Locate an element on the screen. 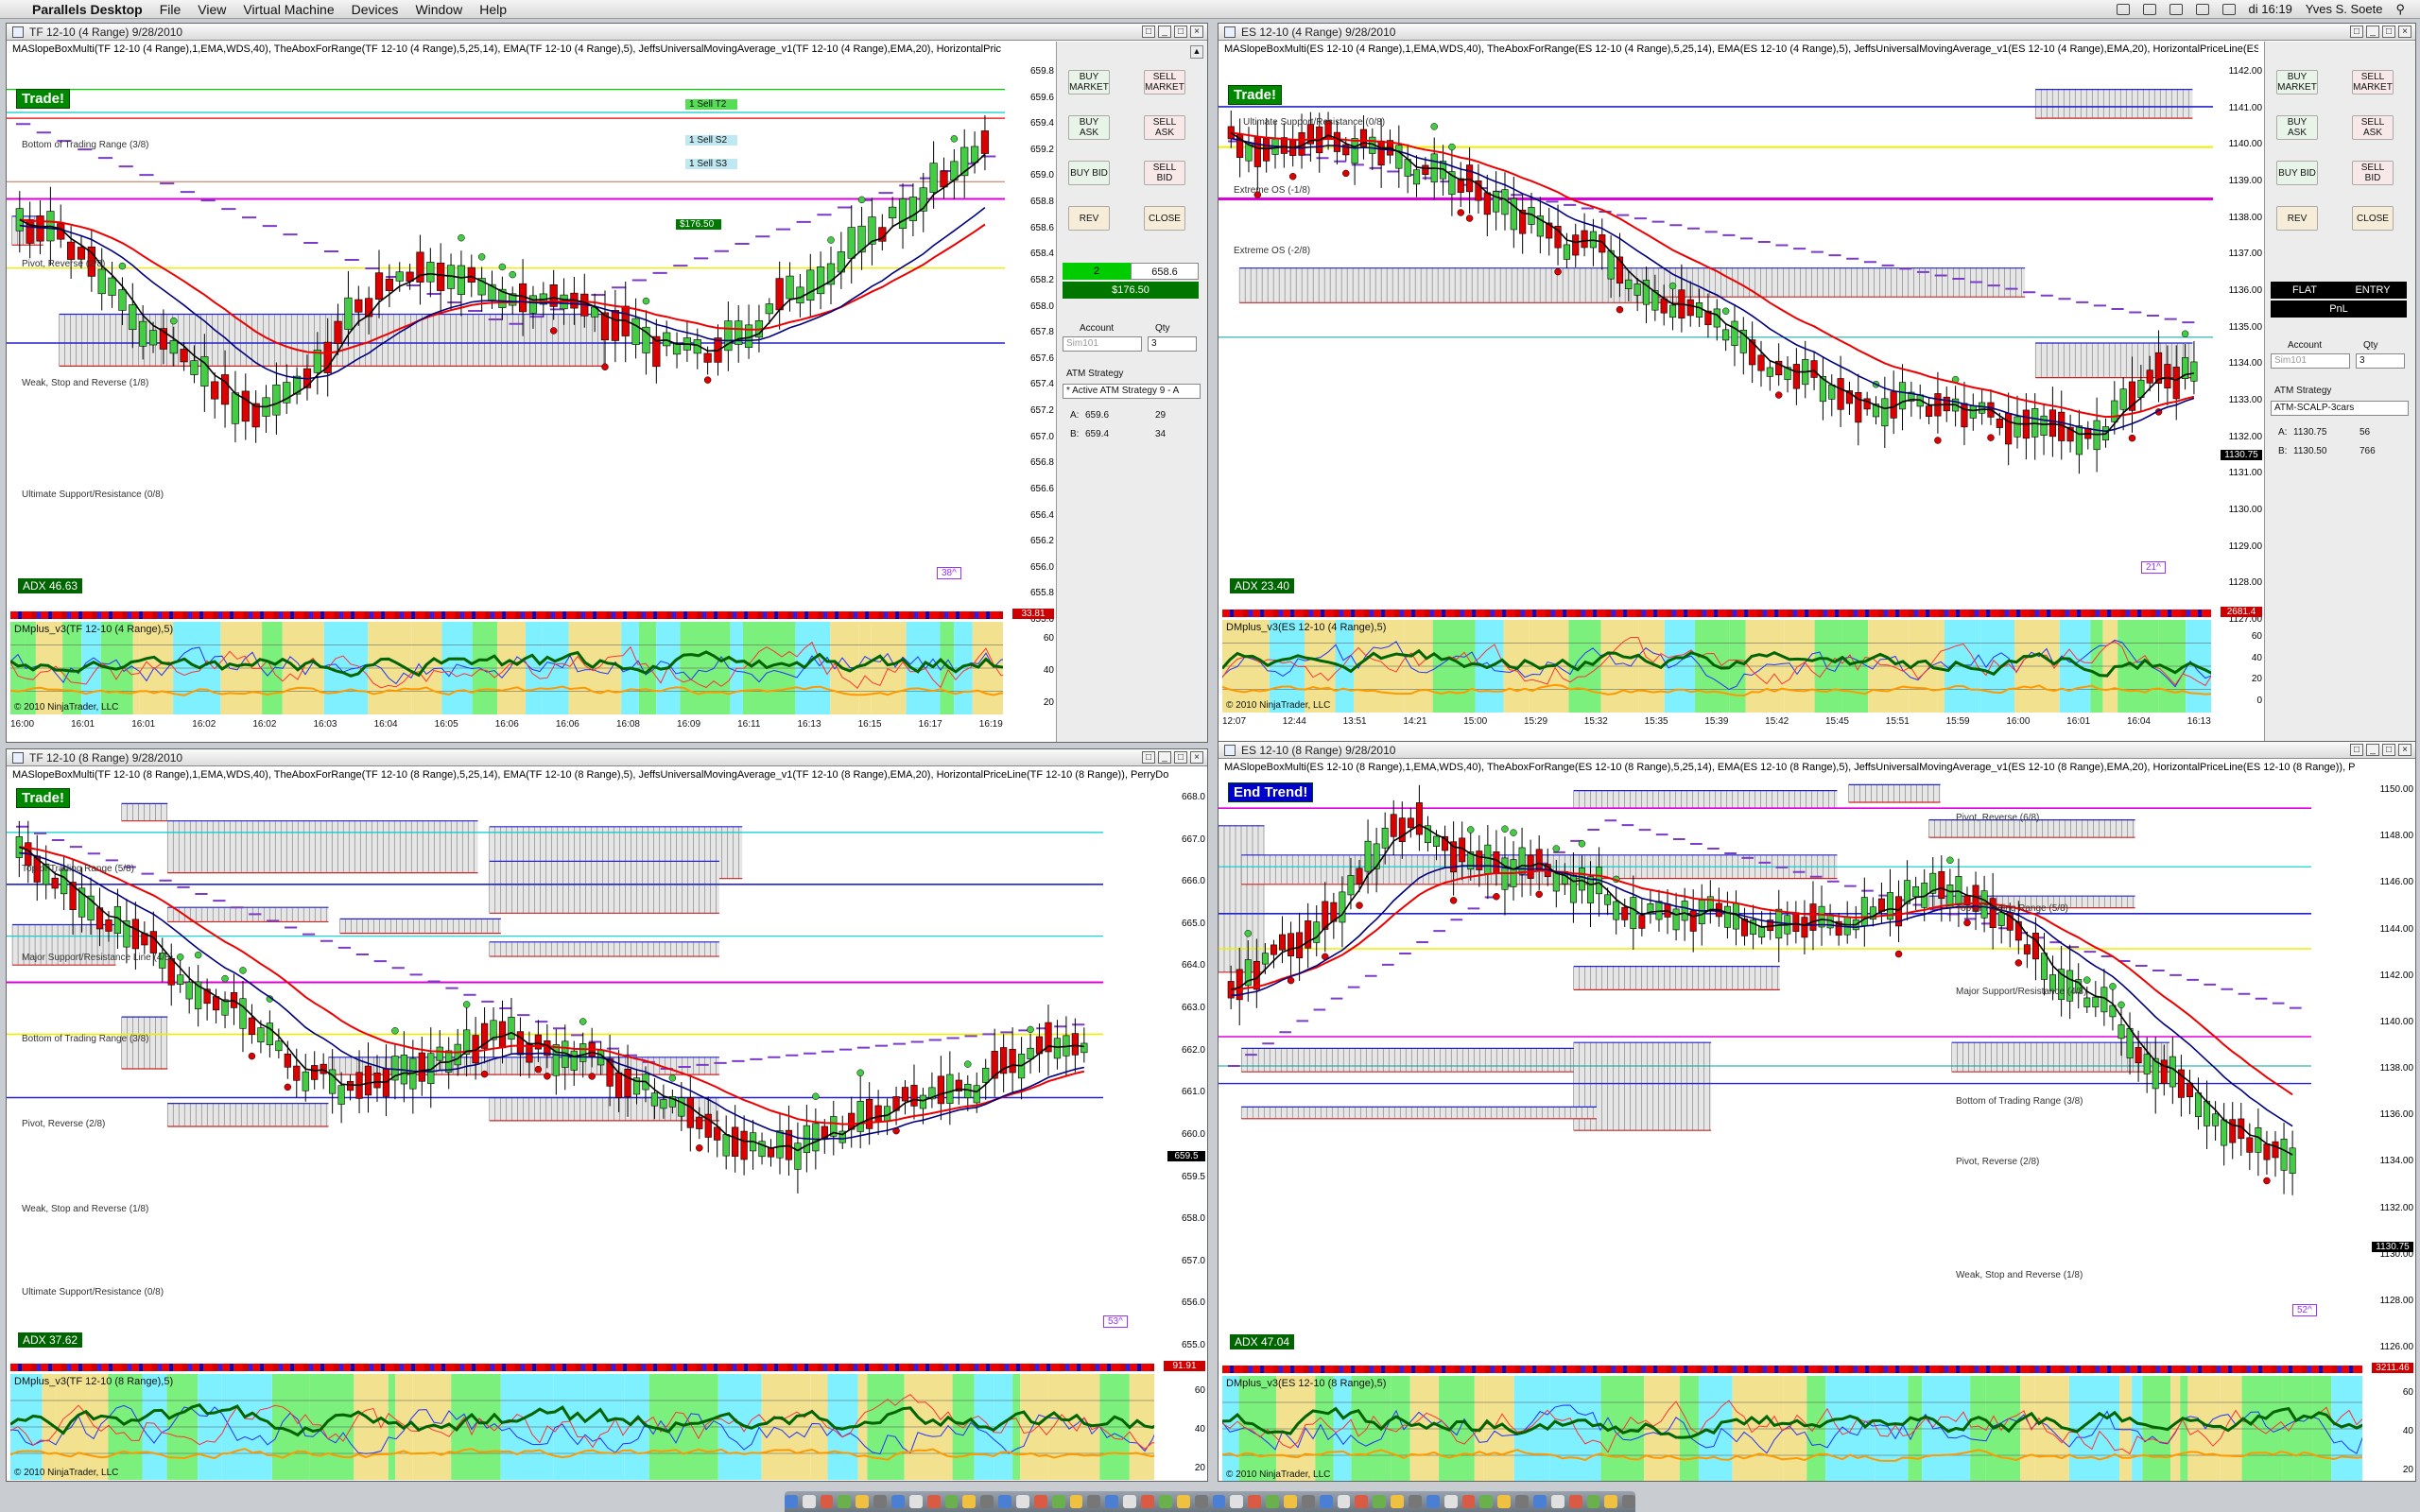 The image size is (2420, 1512). position-tag: $176.50 is located at coordinates (698, 224).